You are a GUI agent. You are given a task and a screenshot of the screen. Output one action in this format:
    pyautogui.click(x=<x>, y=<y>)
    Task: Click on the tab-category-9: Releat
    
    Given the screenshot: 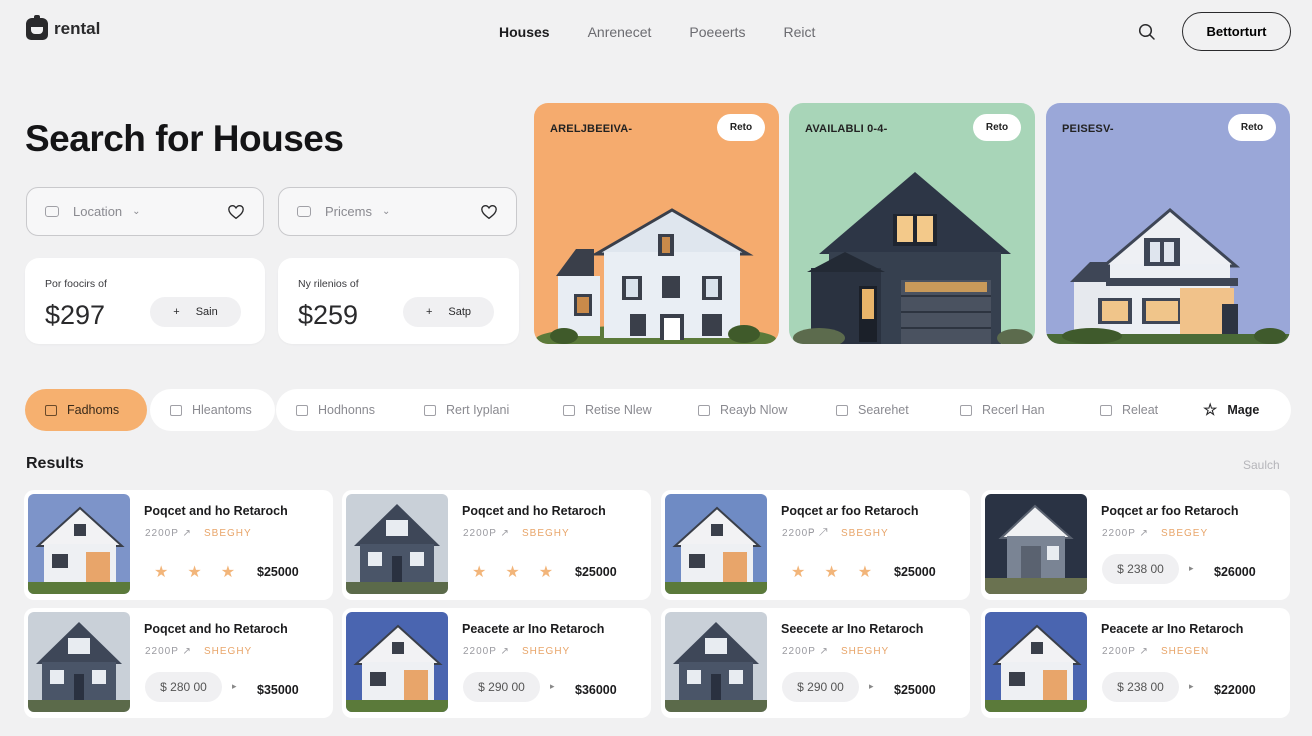 What is the action you would take?
    pyautogui.click(x=1129, y=410)
    